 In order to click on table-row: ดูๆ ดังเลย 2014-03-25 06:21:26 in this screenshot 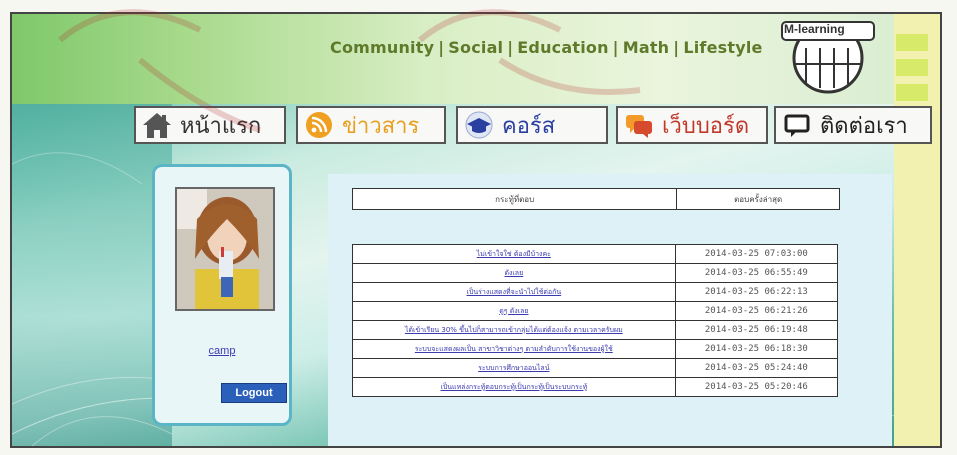, I will do `click(595, 311)`.